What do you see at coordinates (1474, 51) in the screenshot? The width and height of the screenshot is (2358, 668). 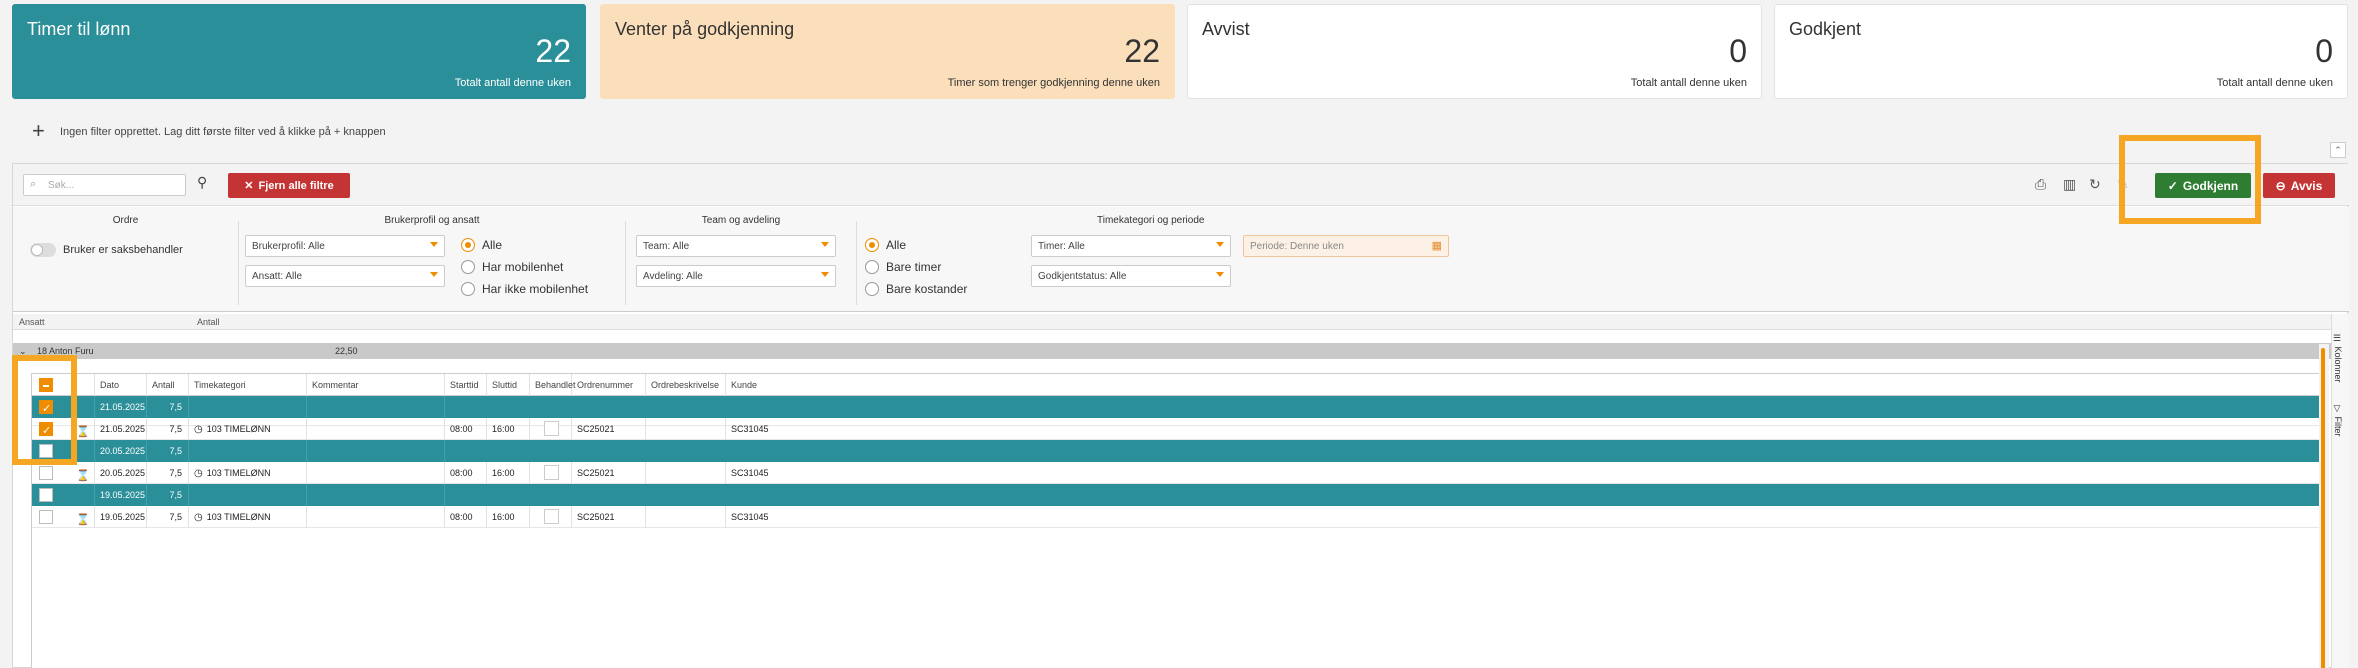 I see `card-avvist: Avvist 0 Totalt antall denne uken` at bounding box center [1474, 51].